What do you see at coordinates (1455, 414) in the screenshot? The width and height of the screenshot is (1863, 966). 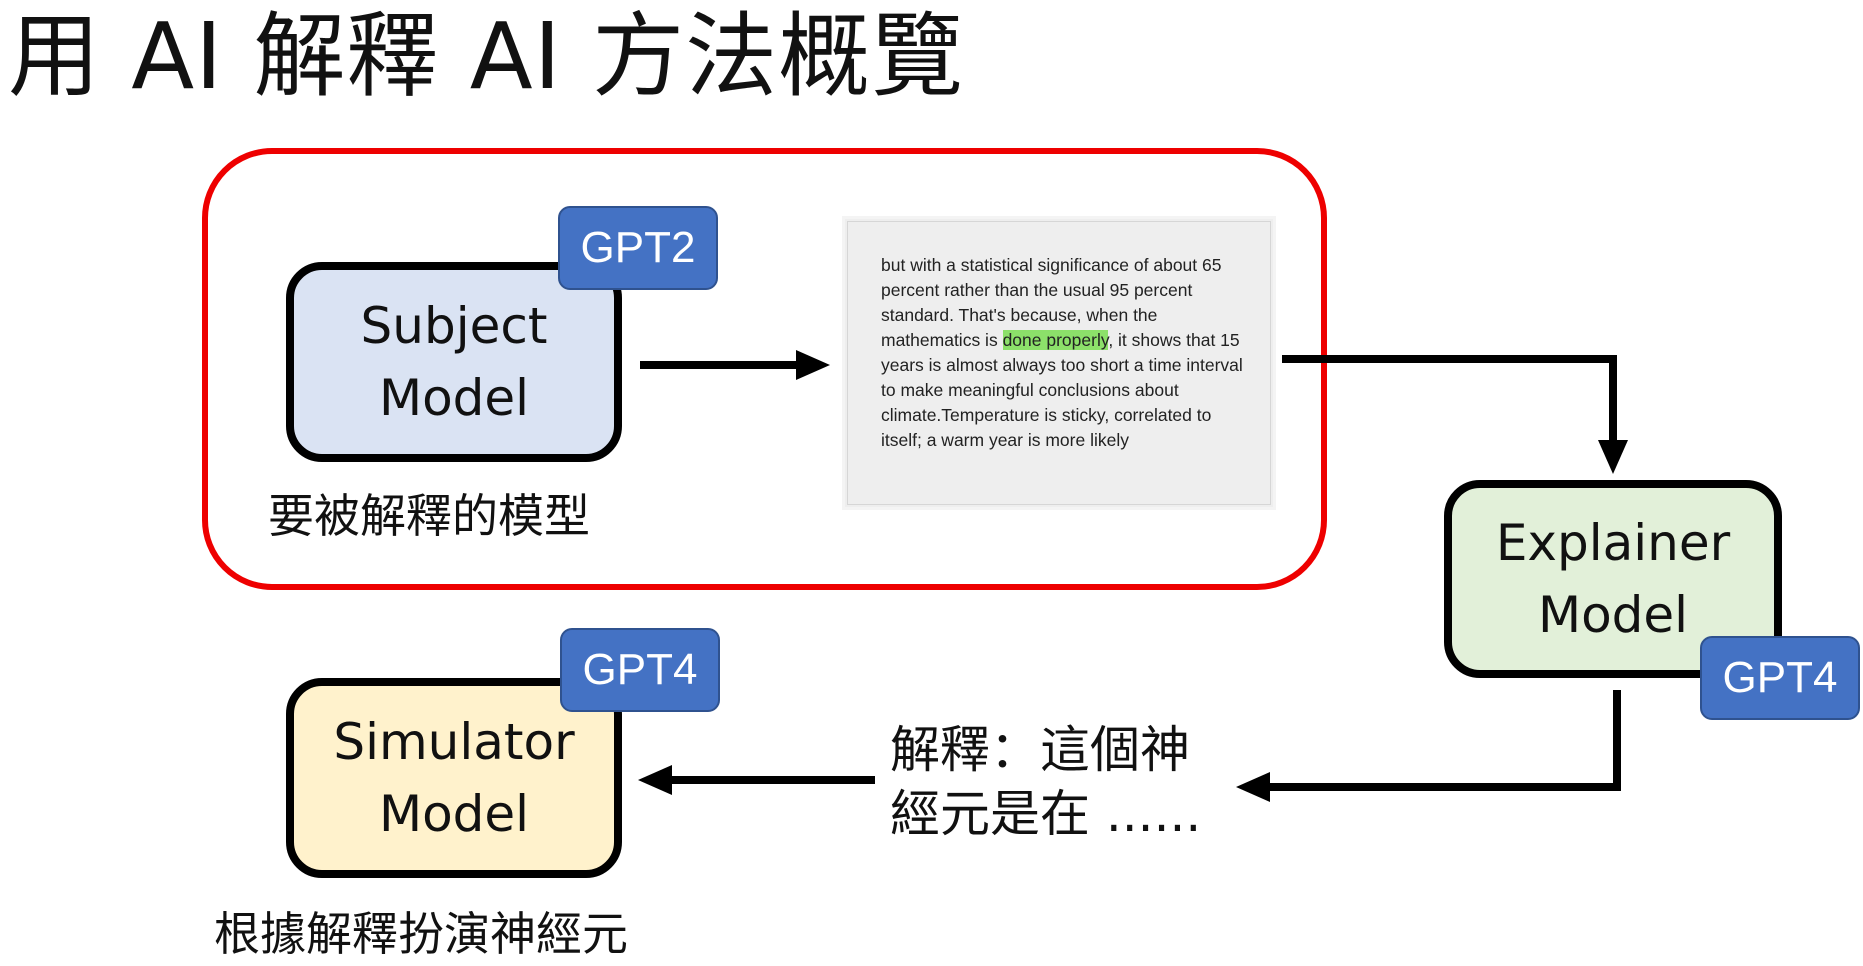 I see `arrow-text-to-explainer` at bounding box center [1455, 414].